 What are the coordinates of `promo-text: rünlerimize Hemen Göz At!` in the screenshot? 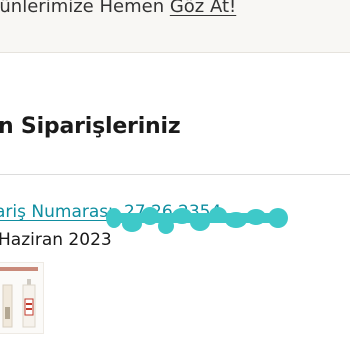 It's located at (118, 8).